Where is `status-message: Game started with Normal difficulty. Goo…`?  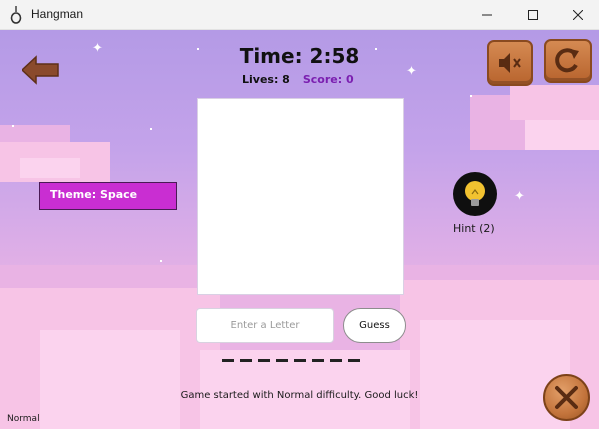
status-message: Game started with Normal difficulty. Goo… is located at coordinates (299, 395).